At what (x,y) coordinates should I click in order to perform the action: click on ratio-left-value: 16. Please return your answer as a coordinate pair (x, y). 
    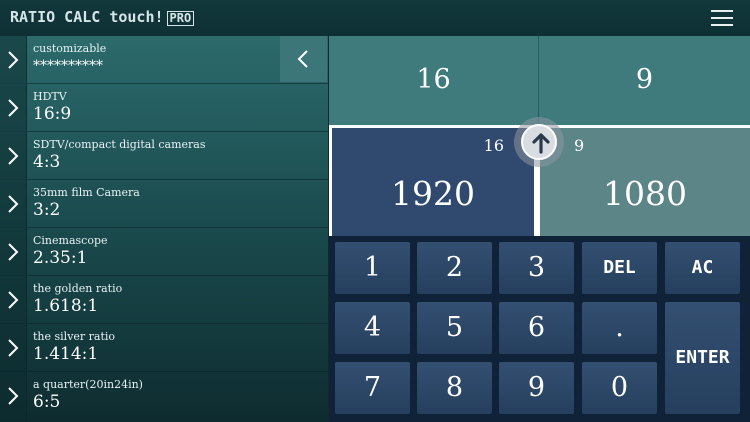
    Looking at the image, I should click on (433, 79).